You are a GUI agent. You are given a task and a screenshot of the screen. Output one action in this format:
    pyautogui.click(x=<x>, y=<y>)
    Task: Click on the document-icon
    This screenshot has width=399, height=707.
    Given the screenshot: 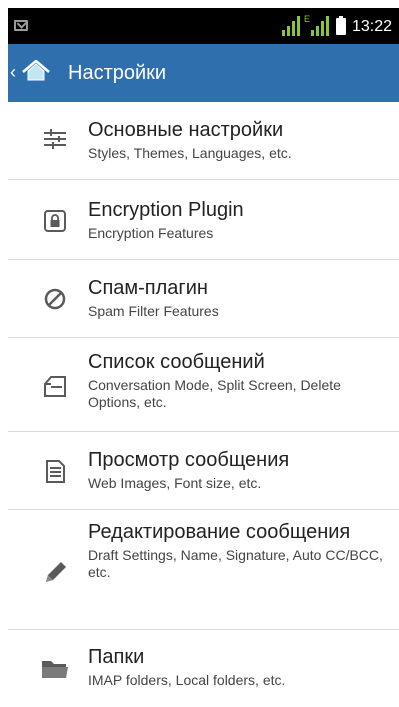 What is the action you would take?
    pyautogui.click(x=55, y=471)
    